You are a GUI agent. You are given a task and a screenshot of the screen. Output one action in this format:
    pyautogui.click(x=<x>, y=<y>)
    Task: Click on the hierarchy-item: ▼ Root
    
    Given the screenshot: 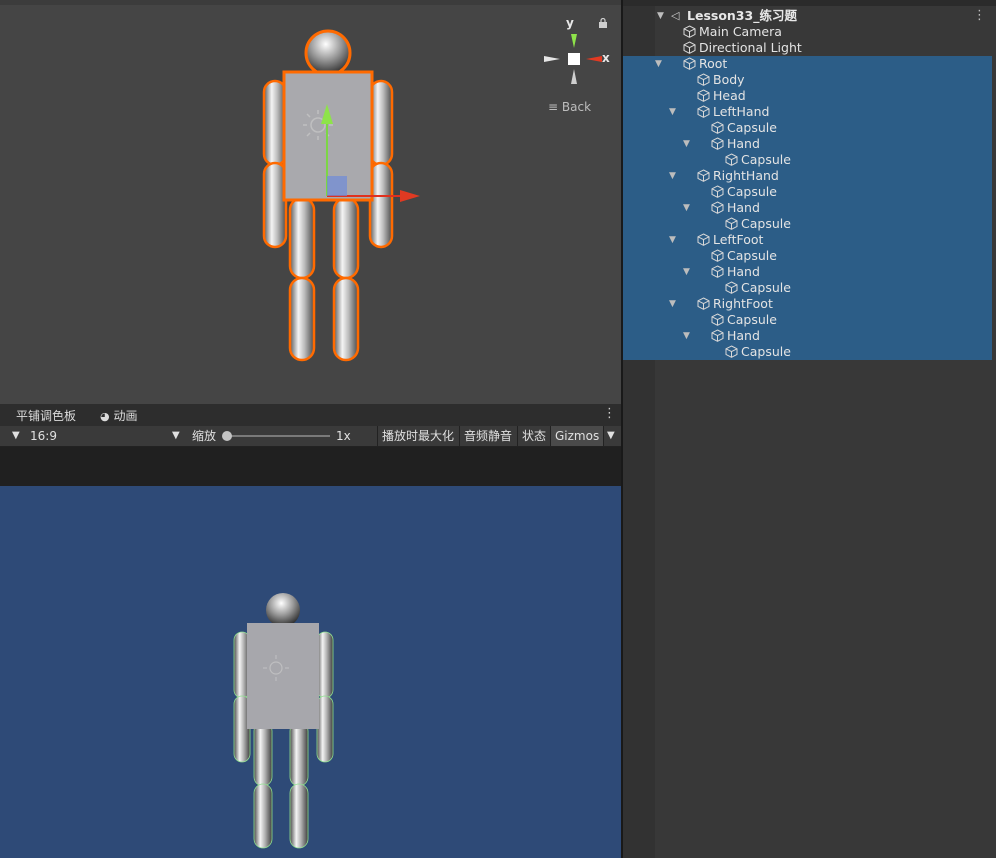 What is the action you would take?
    pyautogui.click(x=807, y=64)
    